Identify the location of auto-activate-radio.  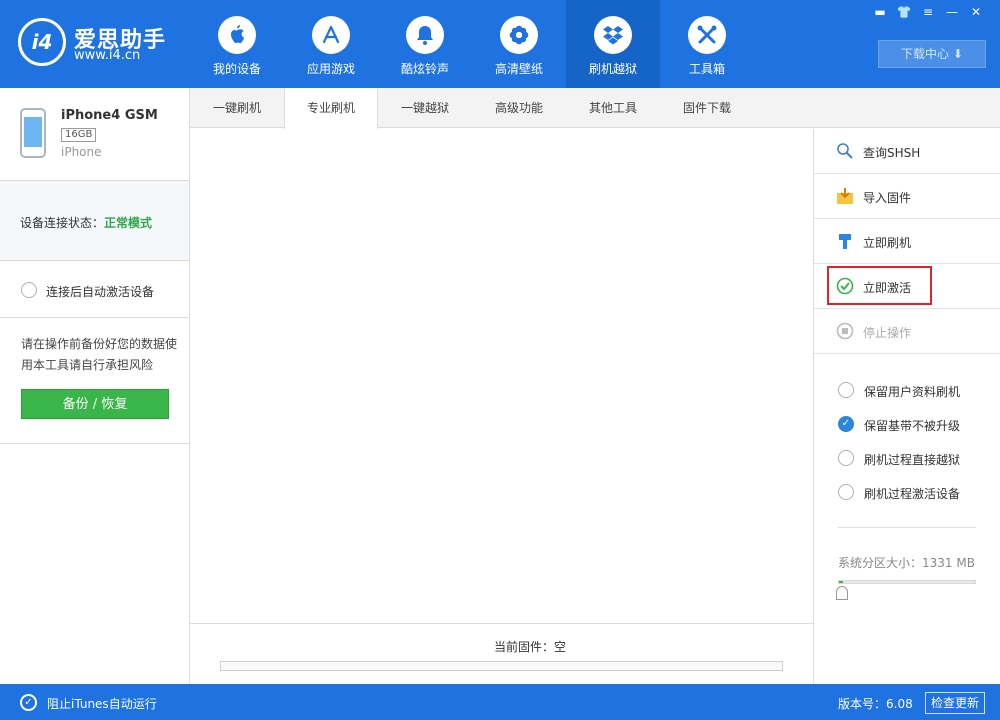
(29, 290).